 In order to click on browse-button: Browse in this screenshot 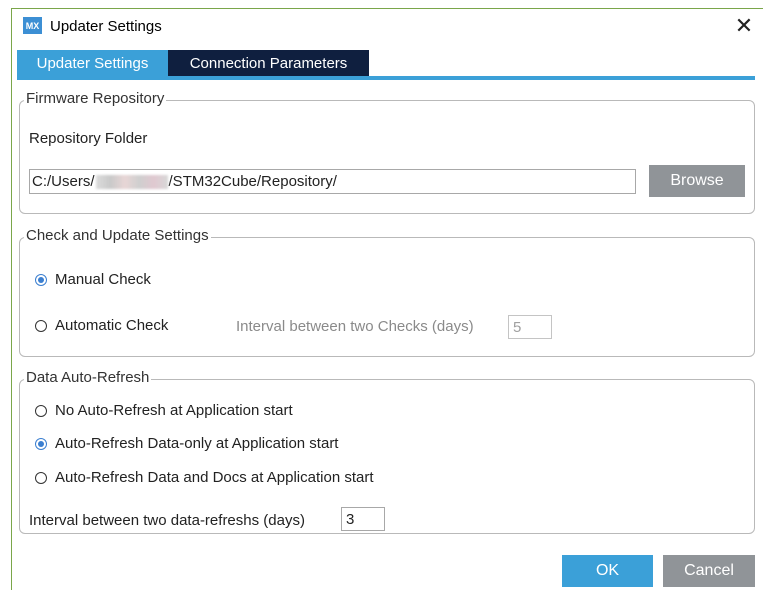, I will do `click(697, 181)`.